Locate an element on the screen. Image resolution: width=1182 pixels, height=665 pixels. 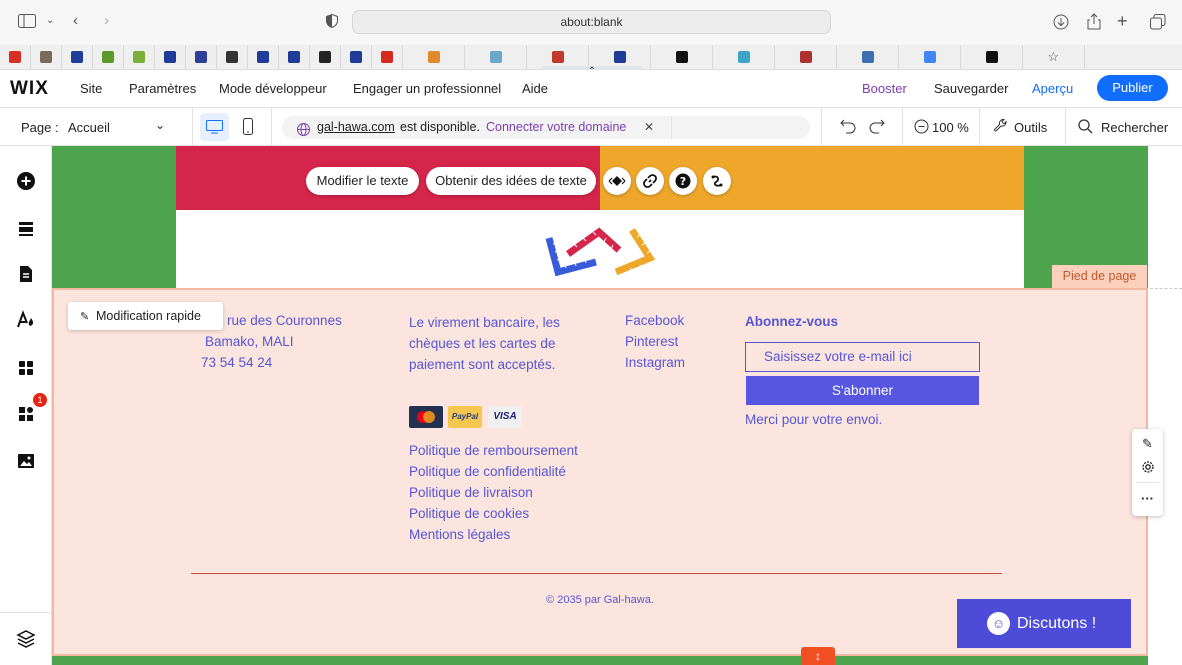
phone-number: 73 54 54 24 is located at coordinates (236, 362).